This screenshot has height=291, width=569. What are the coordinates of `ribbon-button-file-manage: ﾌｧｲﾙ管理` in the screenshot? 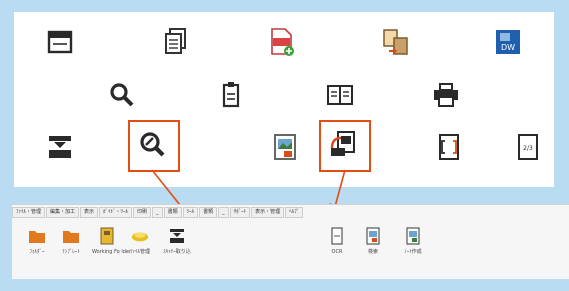 It's located at (140, 241).